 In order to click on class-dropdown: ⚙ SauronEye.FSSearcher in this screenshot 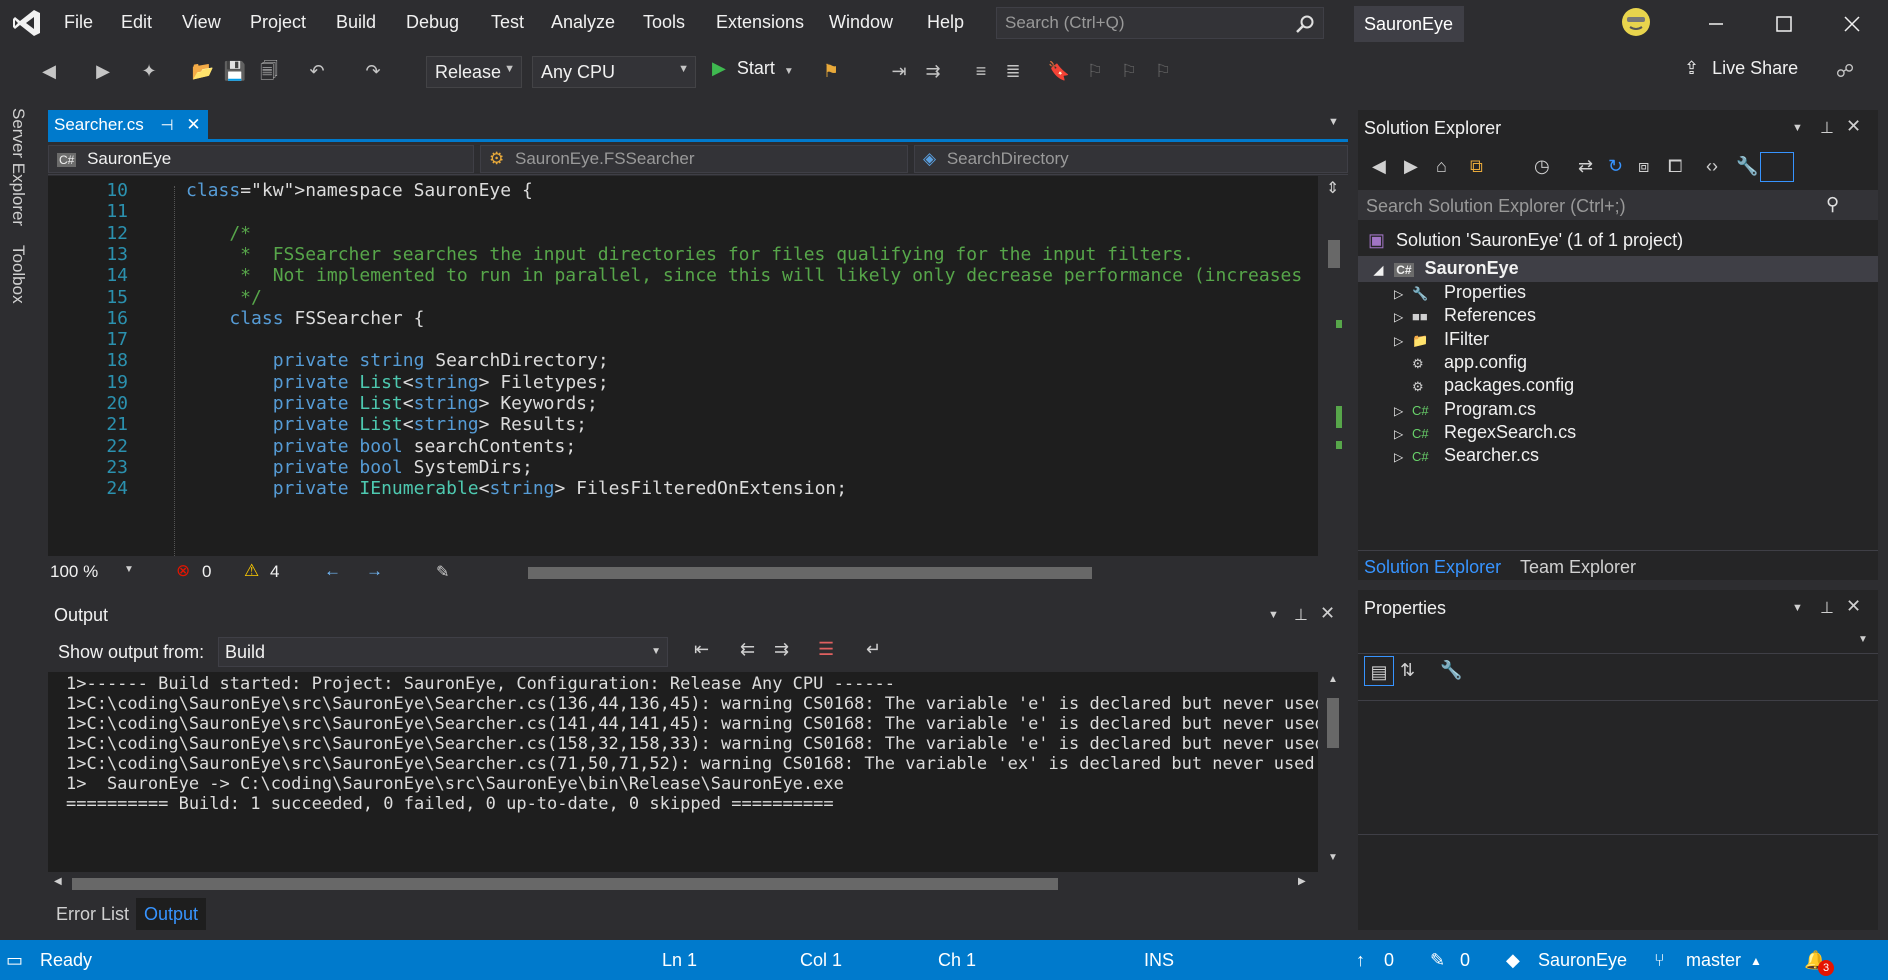, I will do `click(694, 159)`.